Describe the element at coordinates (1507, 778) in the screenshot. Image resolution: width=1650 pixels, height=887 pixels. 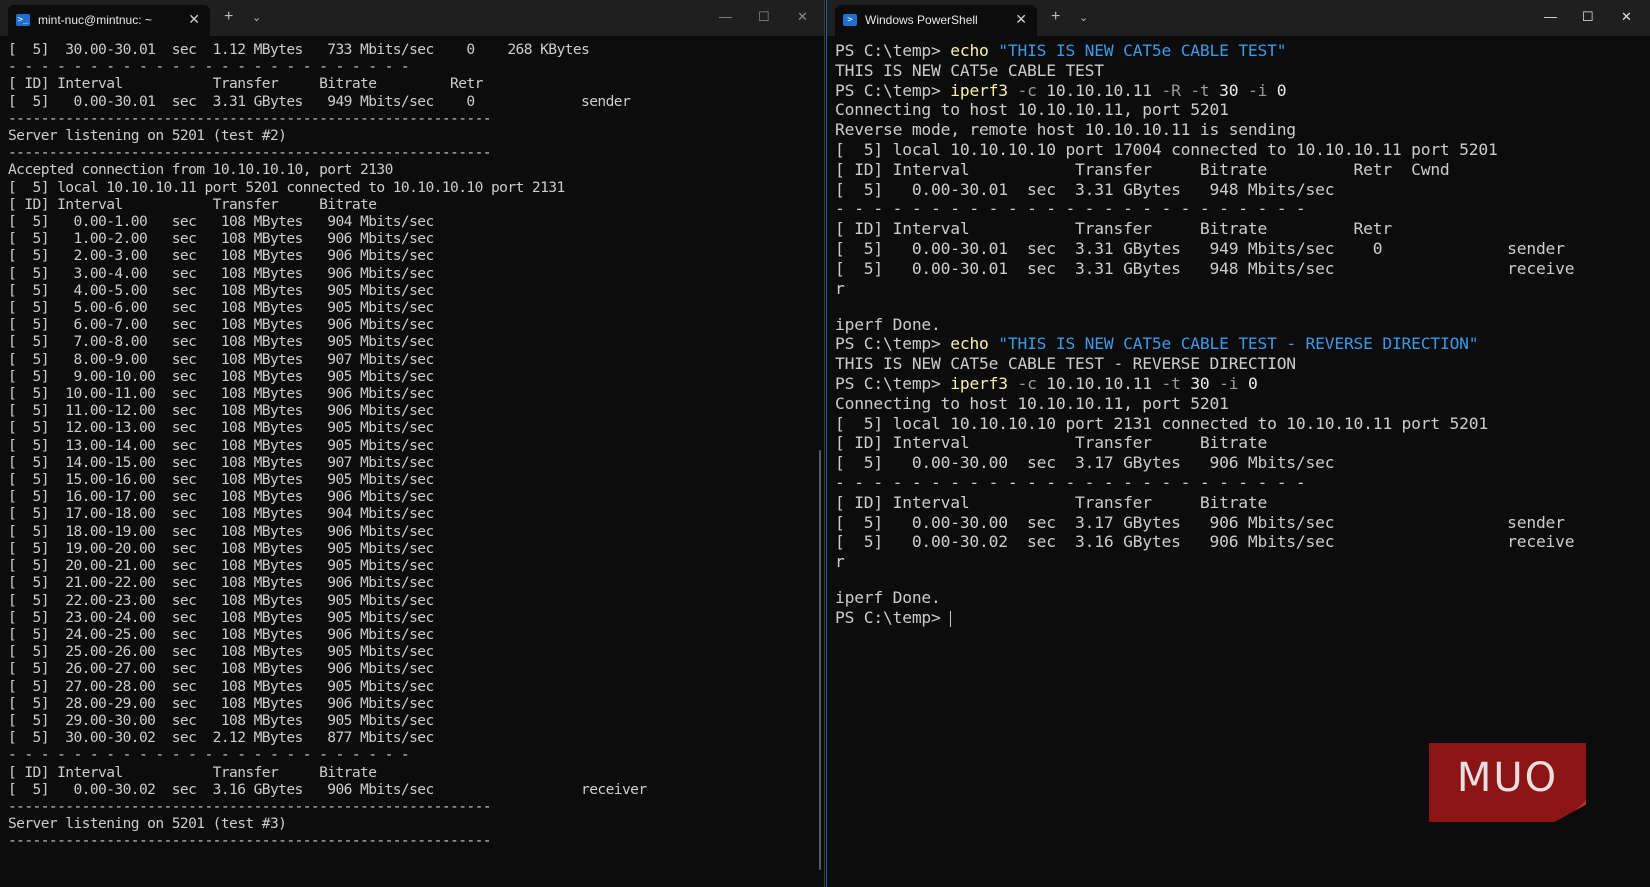
I see `watermark-text: MUO` at that location.